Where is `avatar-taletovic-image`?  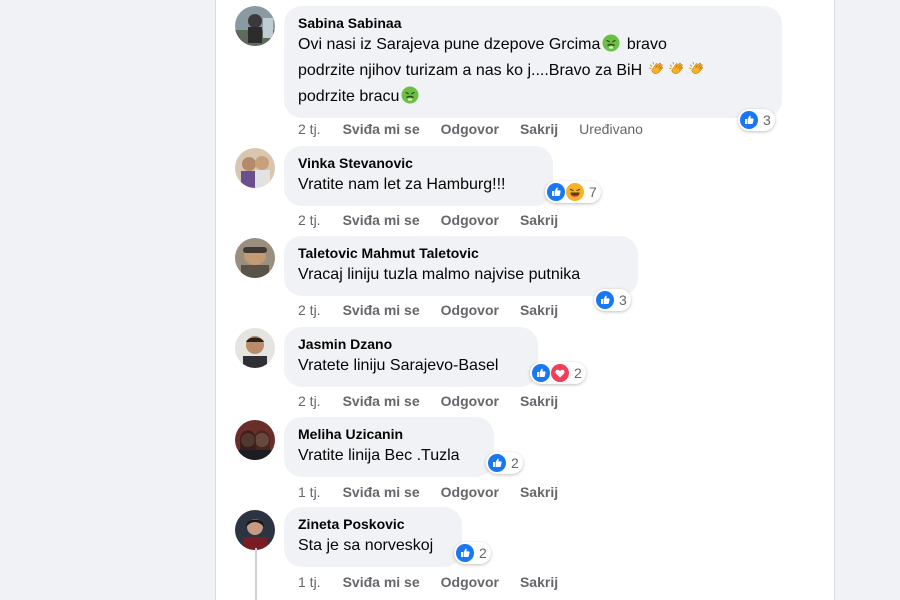 avatar-taletovic-image is located at coordinates (255, 258).